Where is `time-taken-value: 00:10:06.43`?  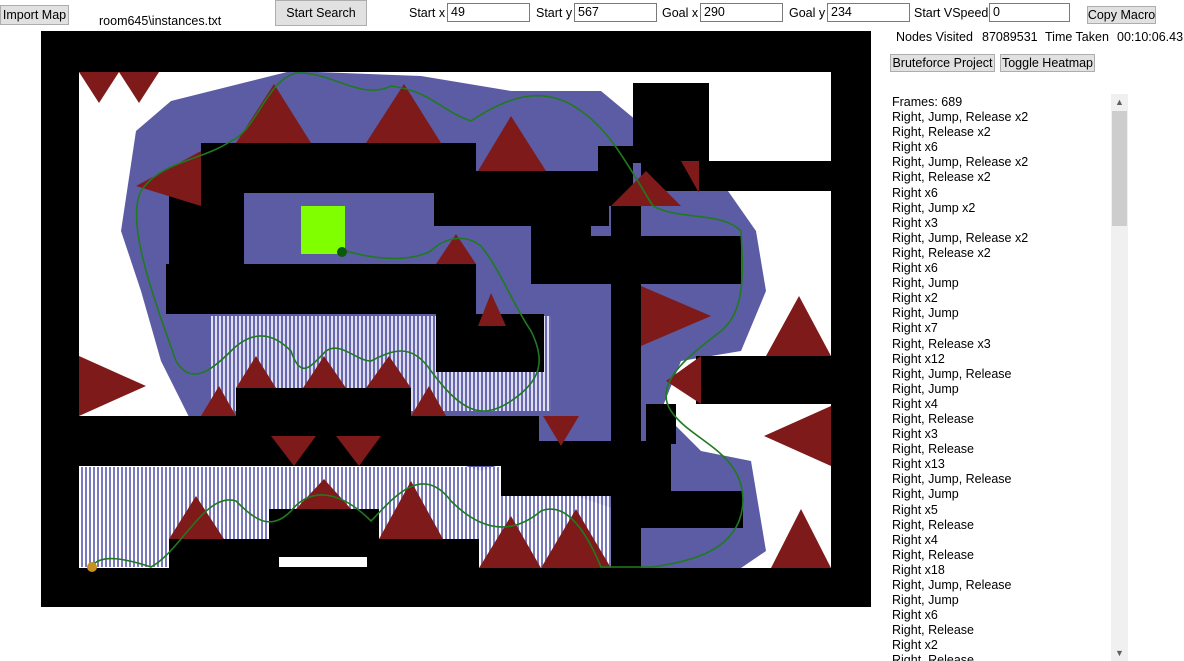
time-taken-value: 00:10:06.43 is located at coordinates (1150, 37).